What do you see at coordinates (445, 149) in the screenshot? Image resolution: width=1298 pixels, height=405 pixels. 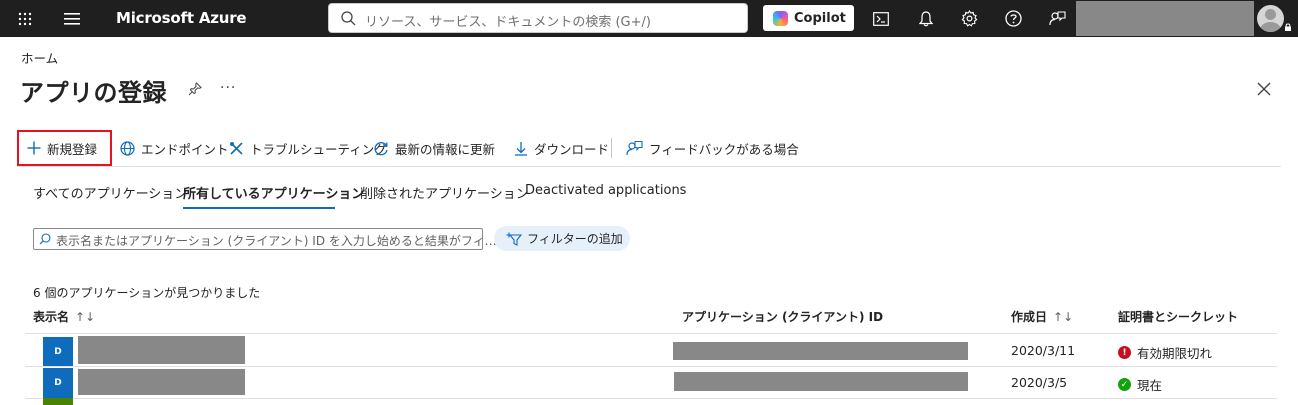 I see `refresh-label: 最新の情報に更新` at bounding box center [445, 149].